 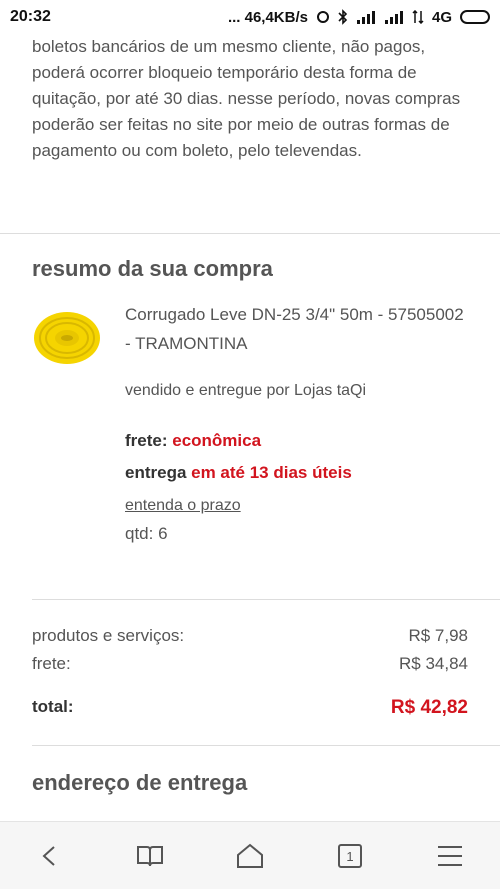 I want to click on shipping-cost-value: R$ 34,84, so click(x=433, y=663).